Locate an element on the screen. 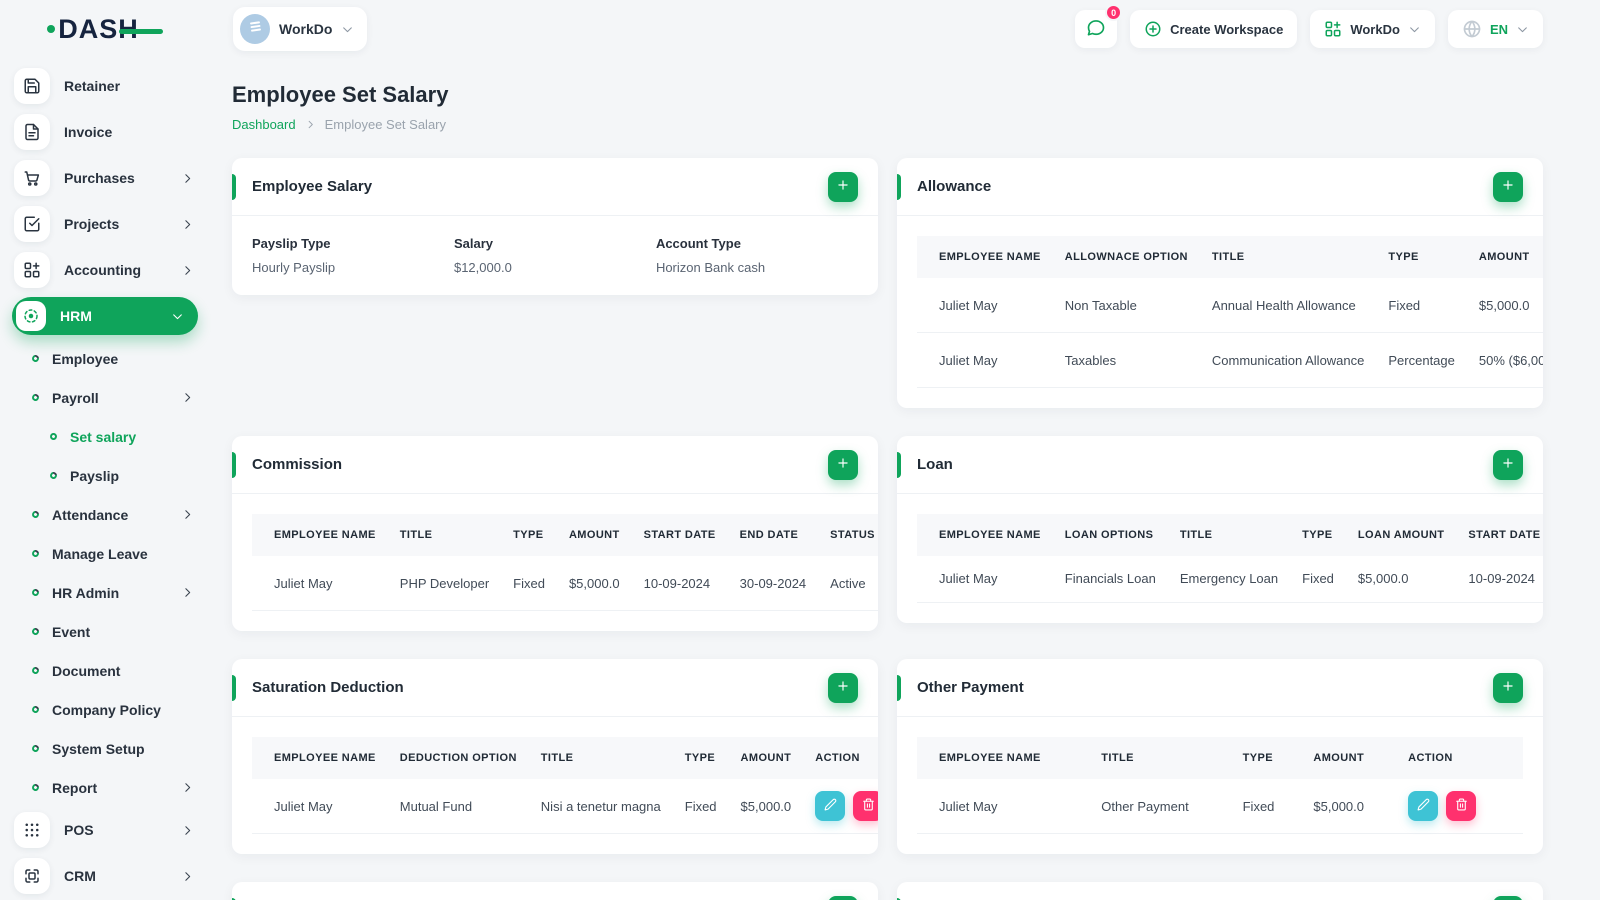  sidebar-item-label: System Setup is located at coordinates (98, 748).